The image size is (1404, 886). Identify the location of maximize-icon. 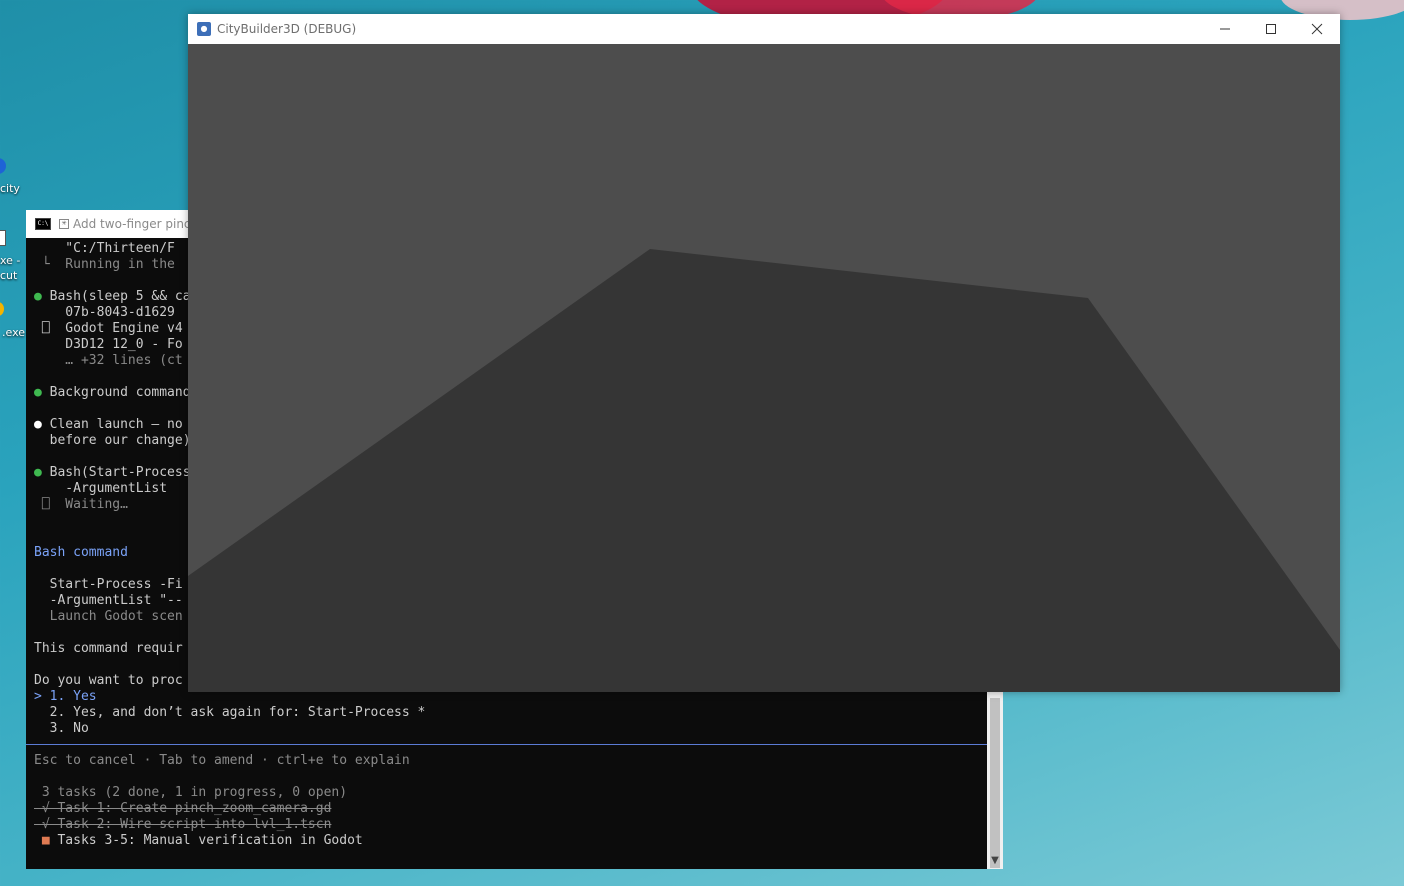
(1271, 29).